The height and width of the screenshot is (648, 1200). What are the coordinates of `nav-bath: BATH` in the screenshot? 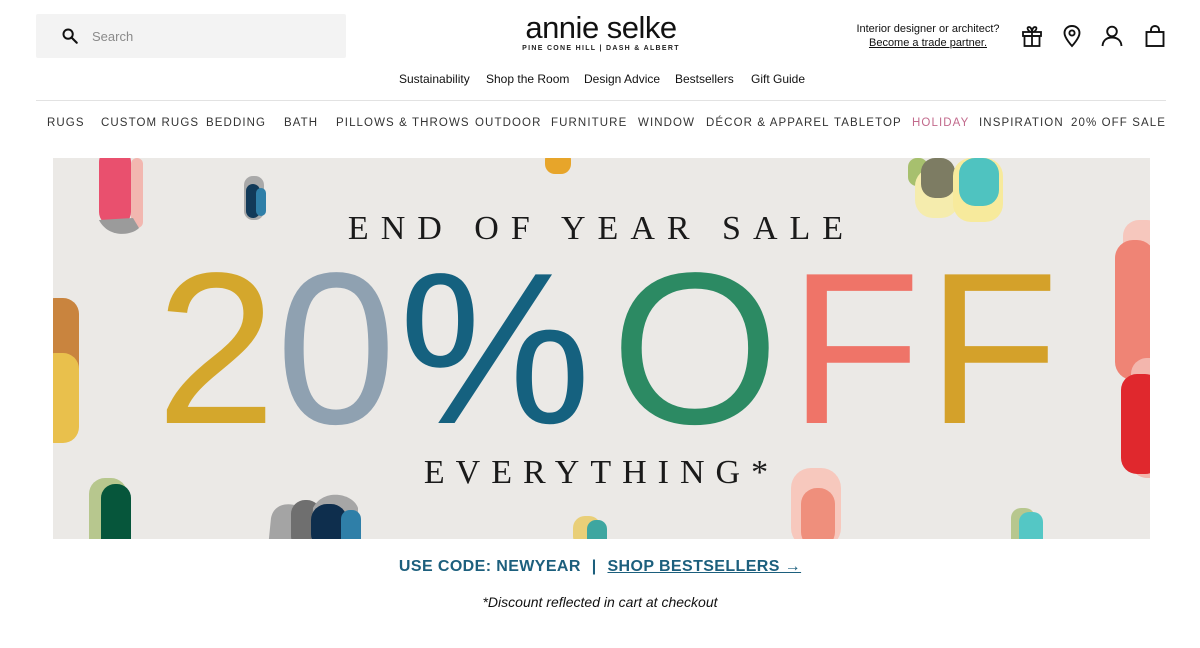 It's located at (301, 123).